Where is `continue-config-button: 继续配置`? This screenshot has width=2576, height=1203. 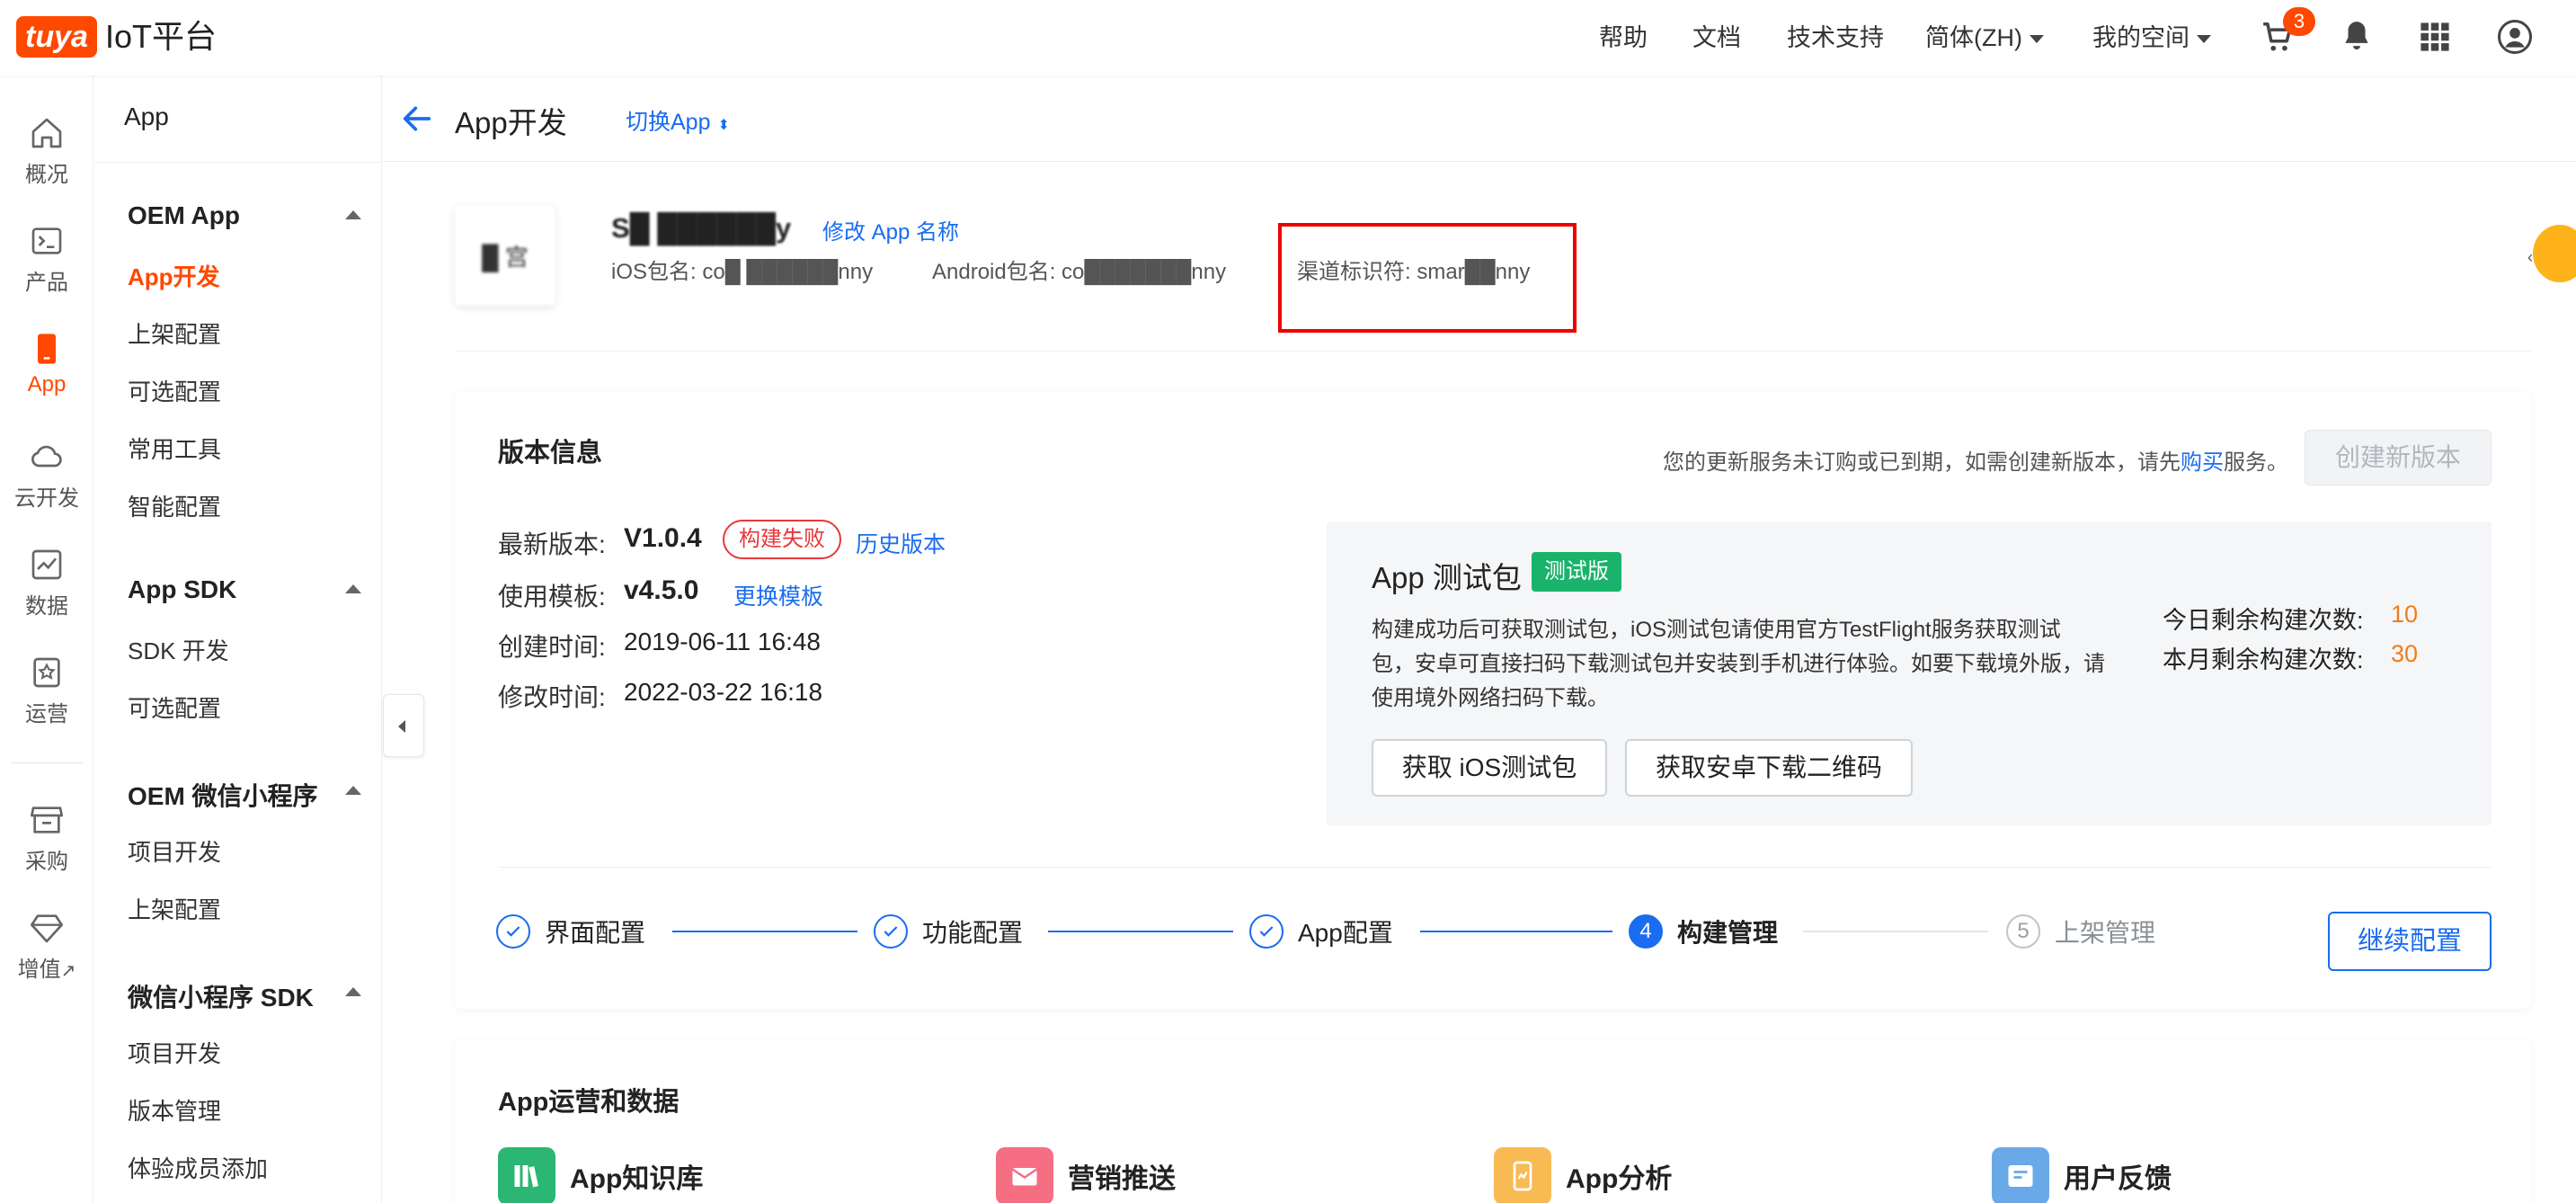
continue-config-button: 继续配置 is located at coordinates (2410, 942).